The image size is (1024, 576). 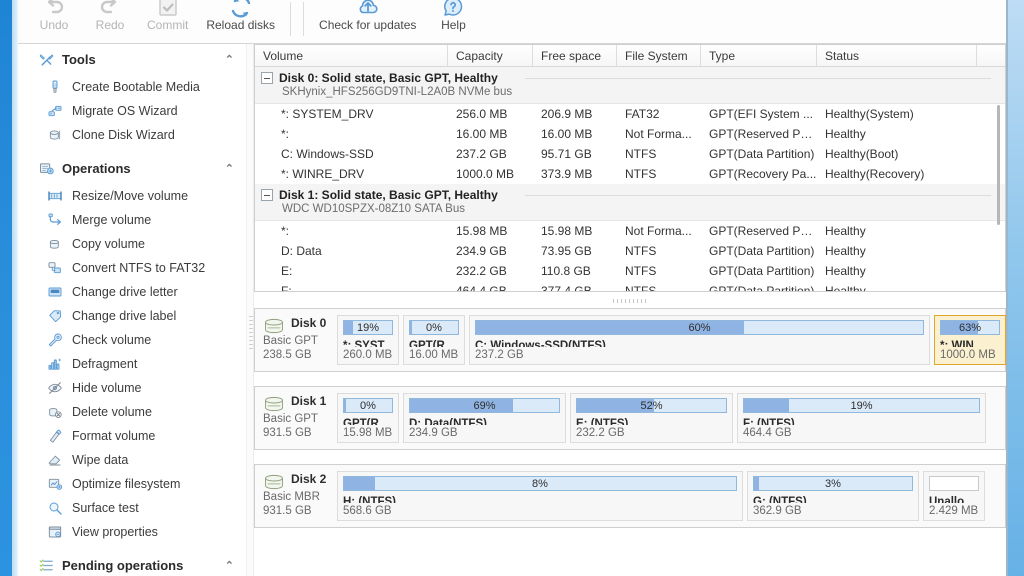 I want to click on sidebar-group-tools: Tools ⌃, so click(x=132, y=59).